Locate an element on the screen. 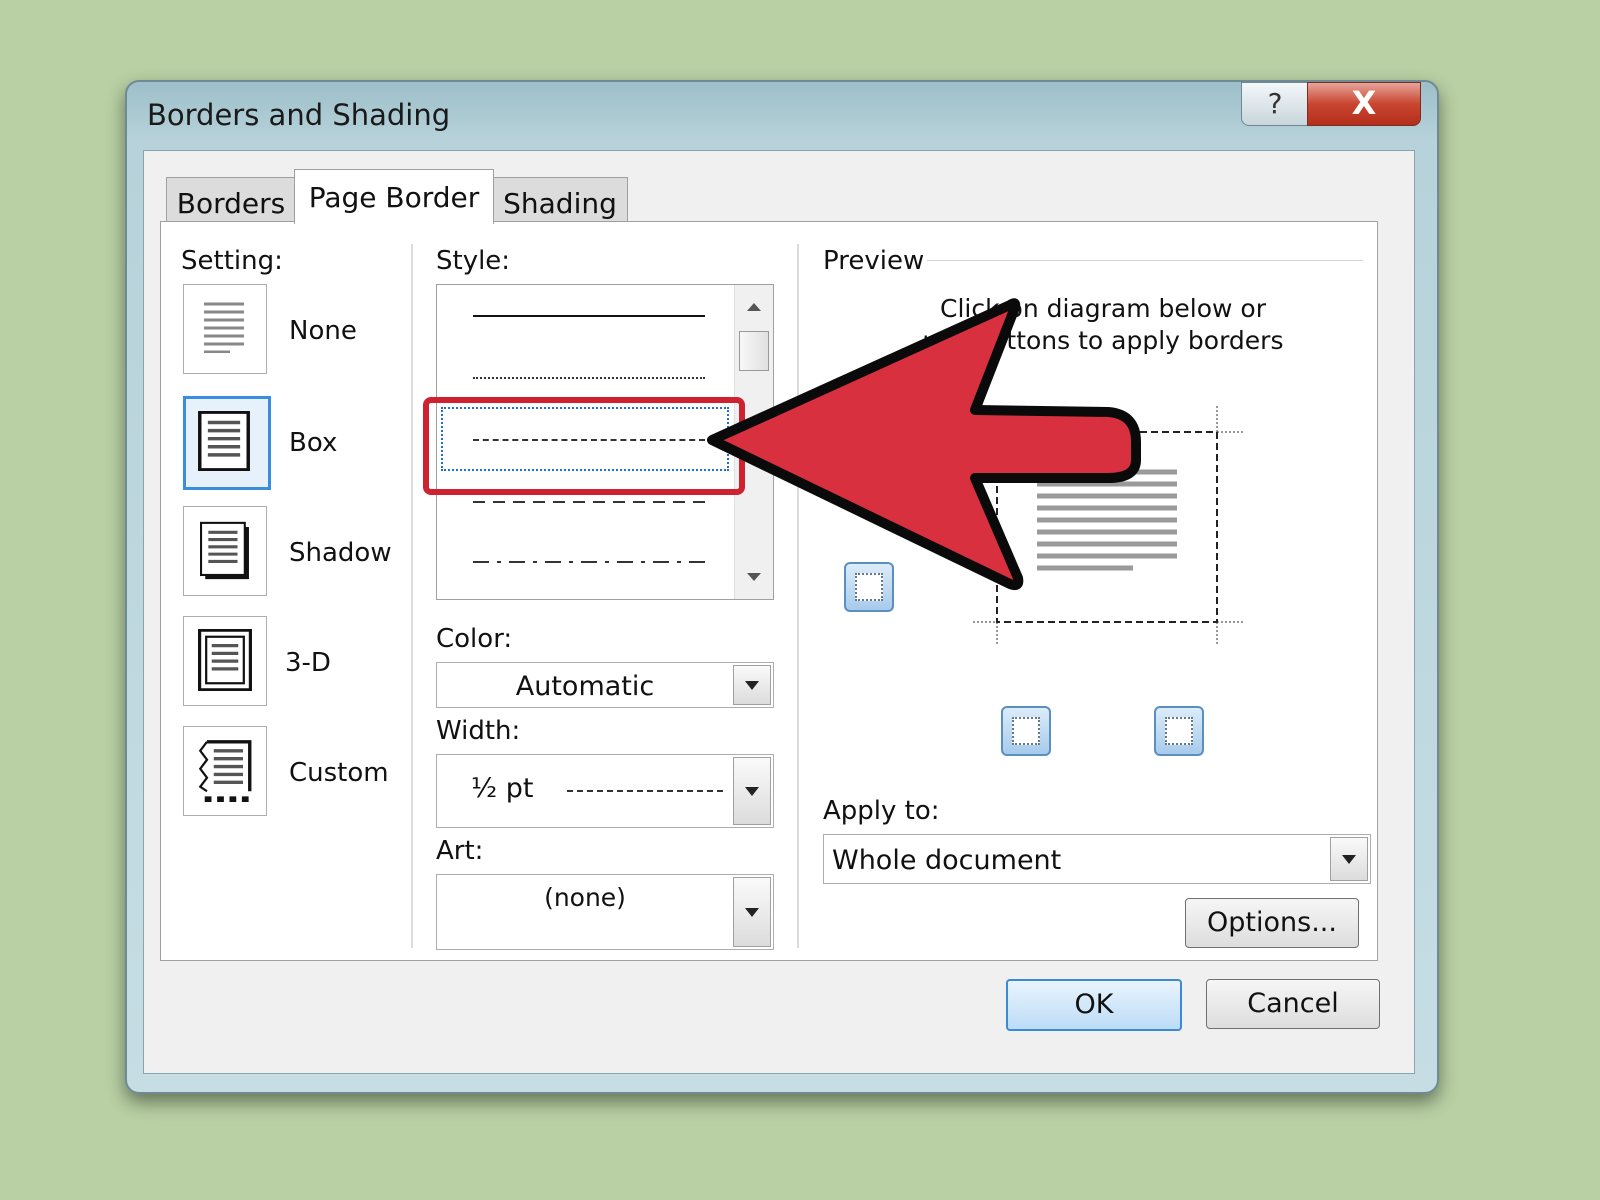 Image resolution: width=1600 pixels, height=1200 pixels. tab-borders: Borders is located at coordinates (231, 200).